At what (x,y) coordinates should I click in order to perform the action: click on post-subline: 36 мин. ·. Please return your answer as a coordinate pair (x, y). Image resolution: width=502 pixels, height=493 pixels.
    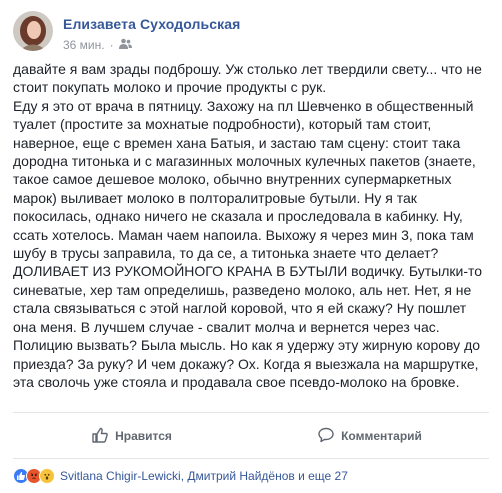
    Looking at the image, I should click on (151, 45).